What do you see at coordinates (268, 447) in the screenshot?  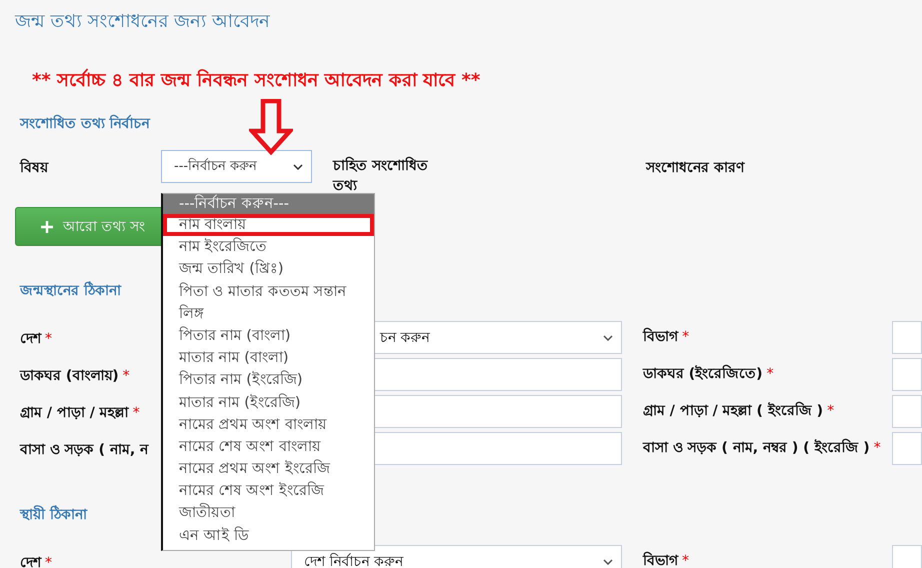 I see `dropdown-option: নামের শেষ অংশ বাংলায়` at bounding box center [268, 447].